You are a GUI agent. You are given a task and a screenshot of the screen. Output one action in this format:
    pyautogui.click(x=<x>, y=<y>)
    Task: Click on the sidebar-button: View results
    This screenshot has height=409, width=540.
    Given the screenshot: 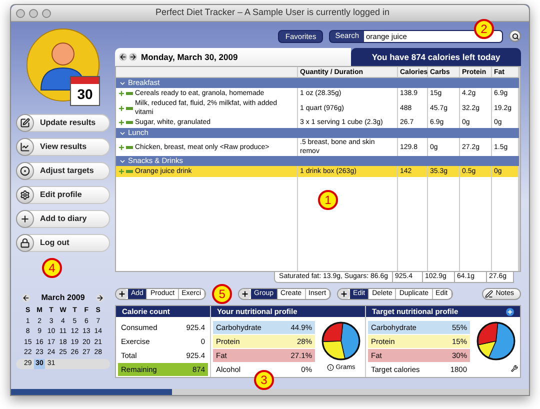 What is the action you would take?
    pyautogui.click(x=63, y=147)
    